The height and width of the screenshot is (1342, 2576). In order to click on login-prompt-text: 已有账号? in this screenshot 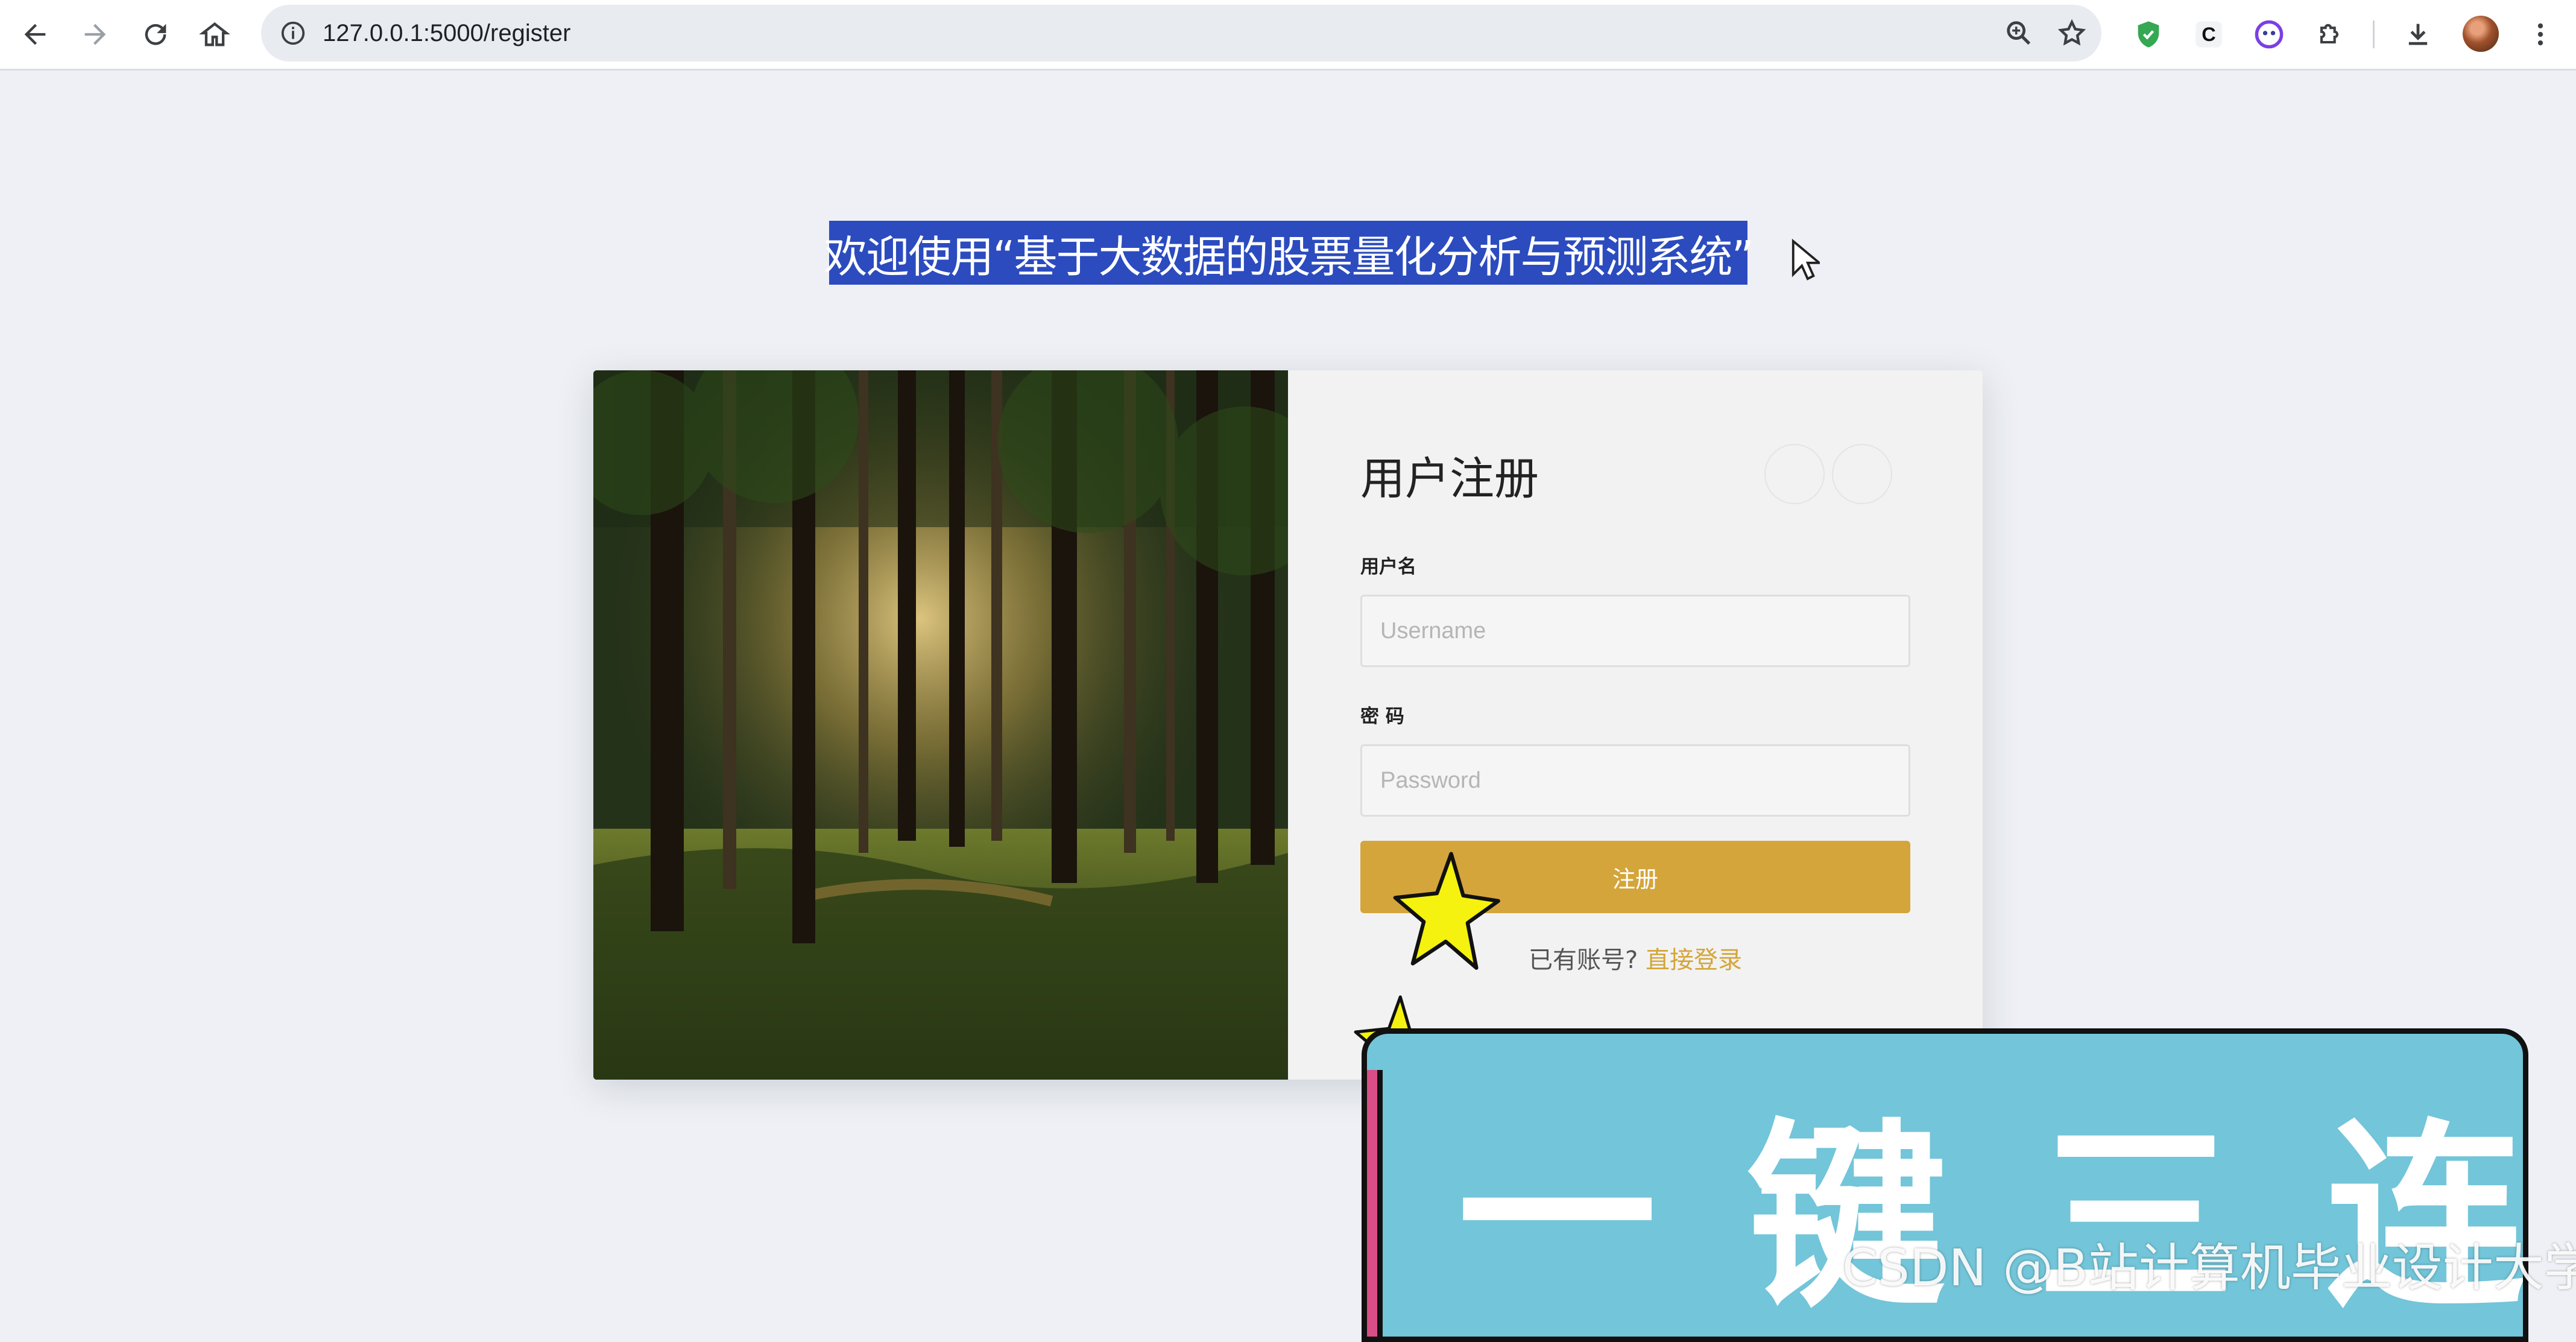, I will do `click(1583, 960)`.